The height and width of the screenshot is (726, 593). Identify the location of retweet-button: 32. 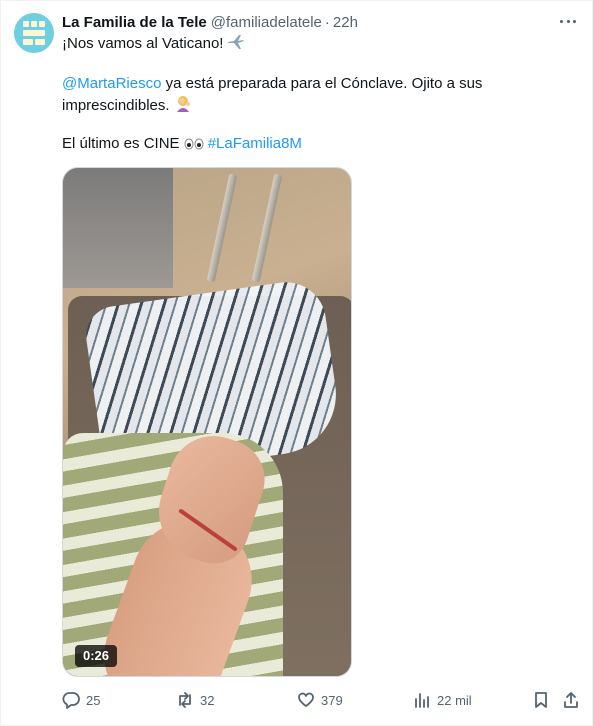
(195, 700).